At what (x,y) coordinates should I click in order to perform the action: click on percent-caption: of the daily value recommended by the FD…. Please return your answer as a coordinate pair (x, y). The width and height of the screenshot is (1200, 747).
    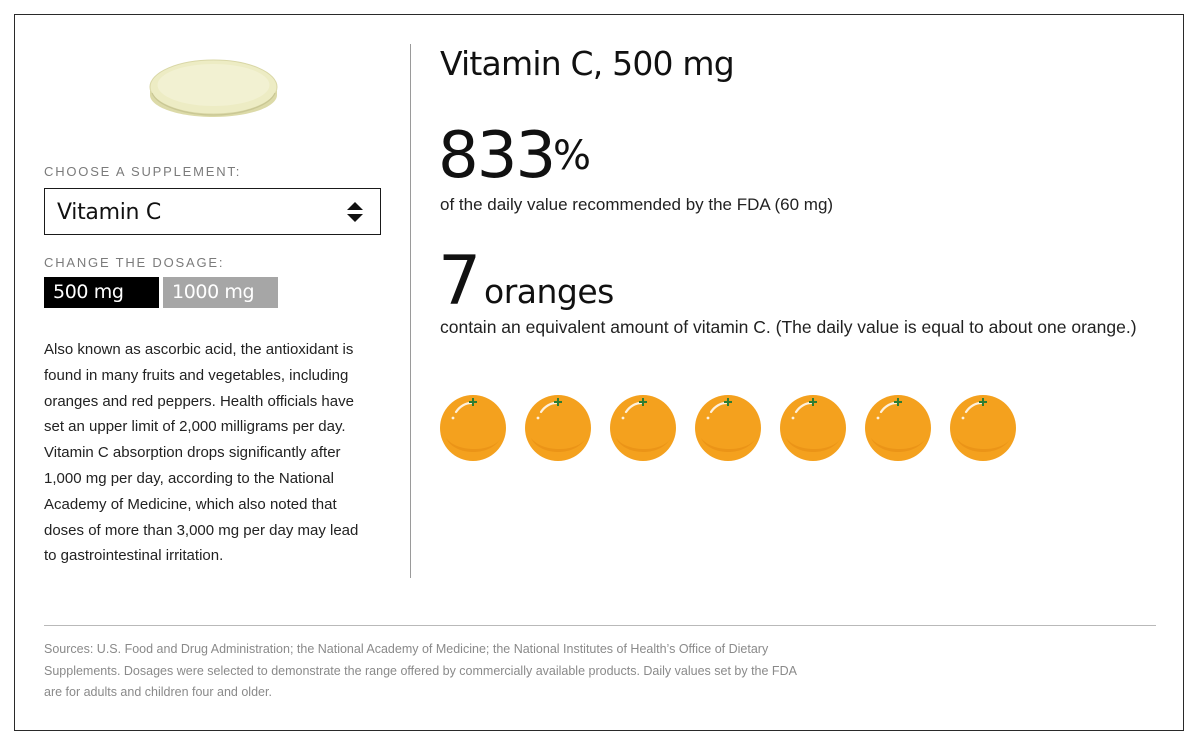
    Looking at the image, I should click on (637, 204).